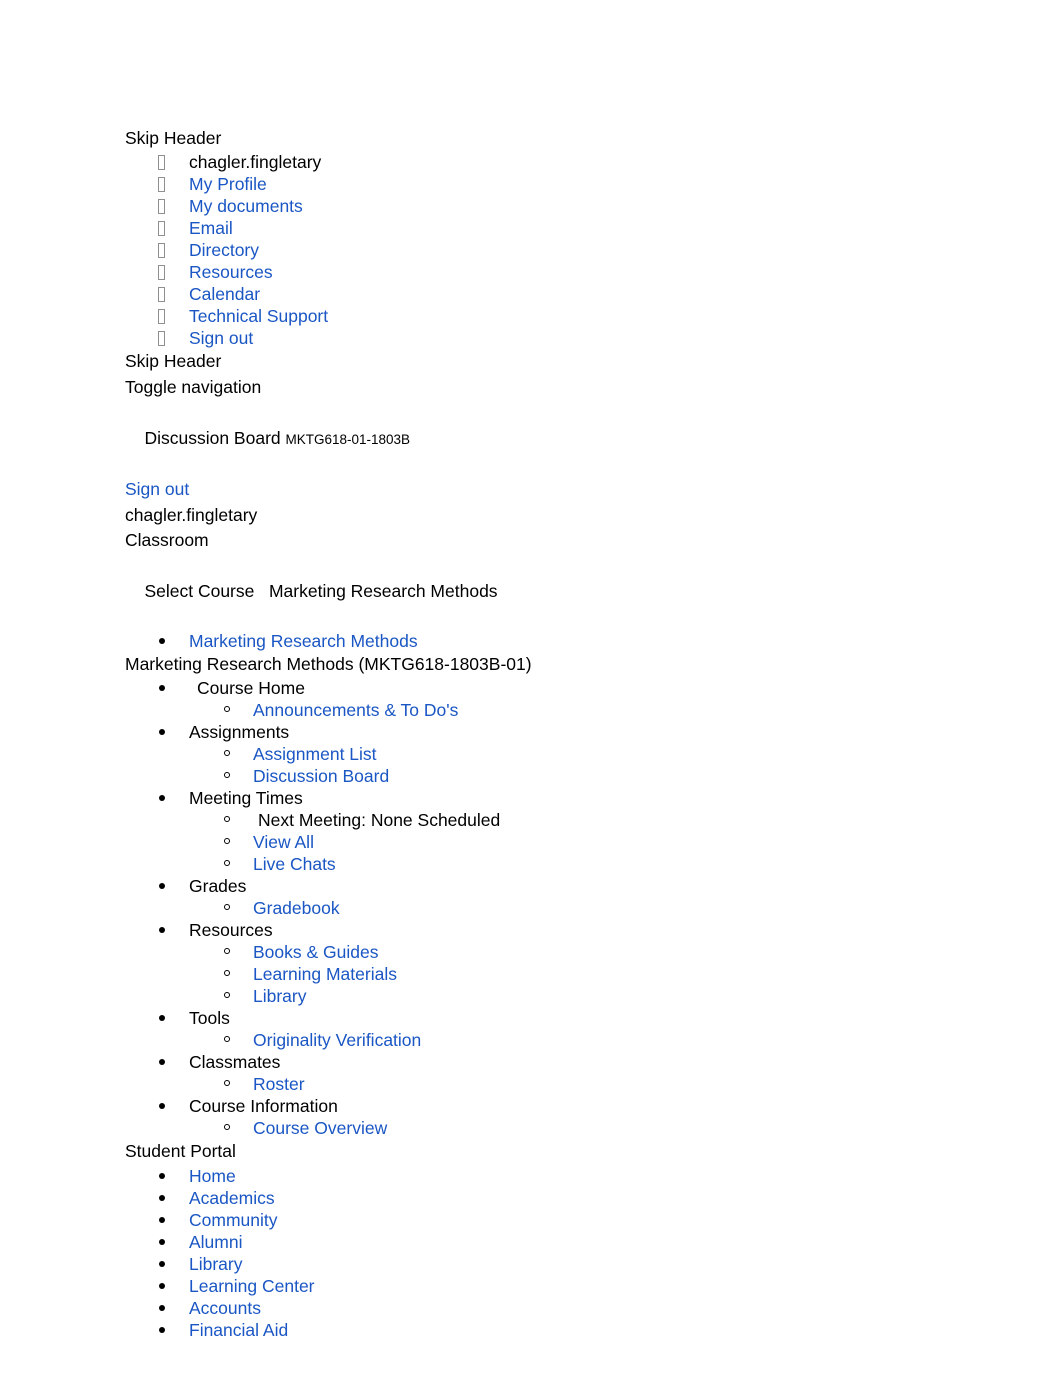 This screenshot has width=1062, height=1377. What do you see at coordinates (294, 864) in the screenshot?
I see `course-nav-item-label: Live Chats` at bounding box center [294, 864].